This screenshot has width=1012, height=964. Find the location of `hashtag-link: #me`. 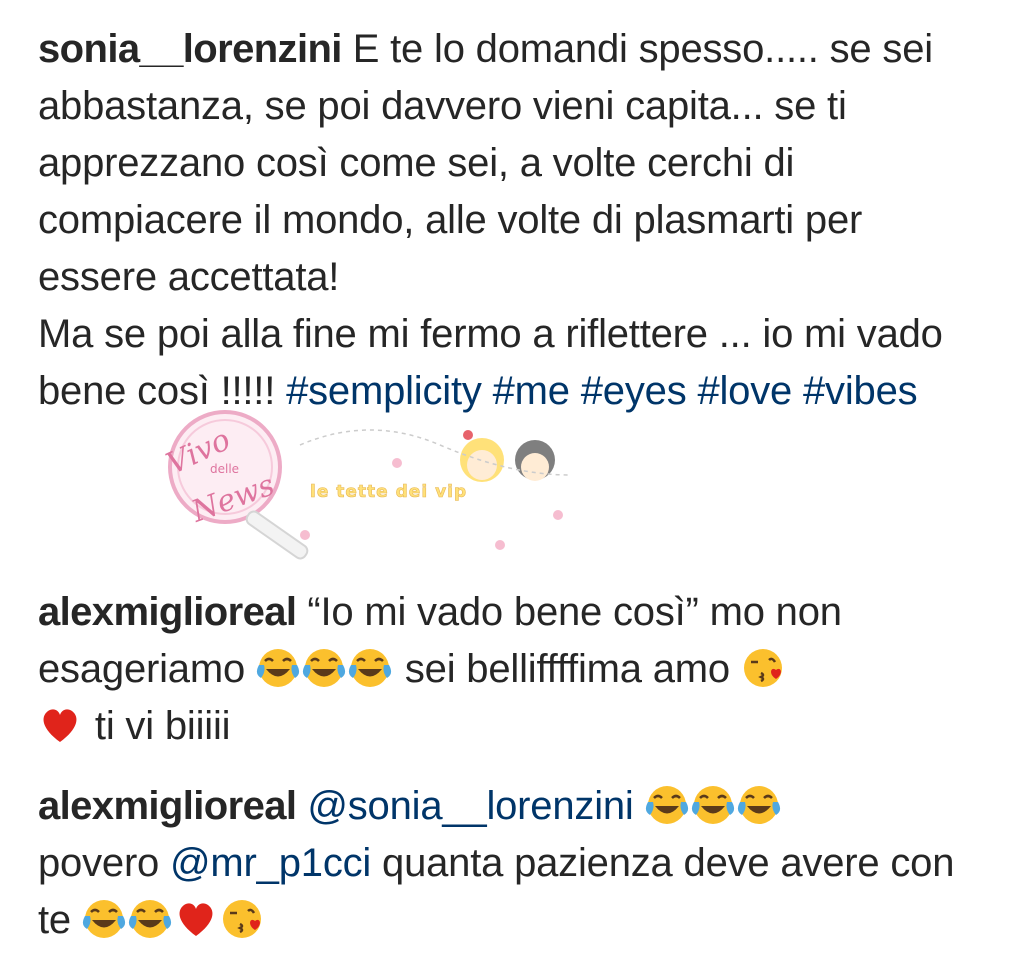

hashtag-link: #me is located at coordinates (531, 391).